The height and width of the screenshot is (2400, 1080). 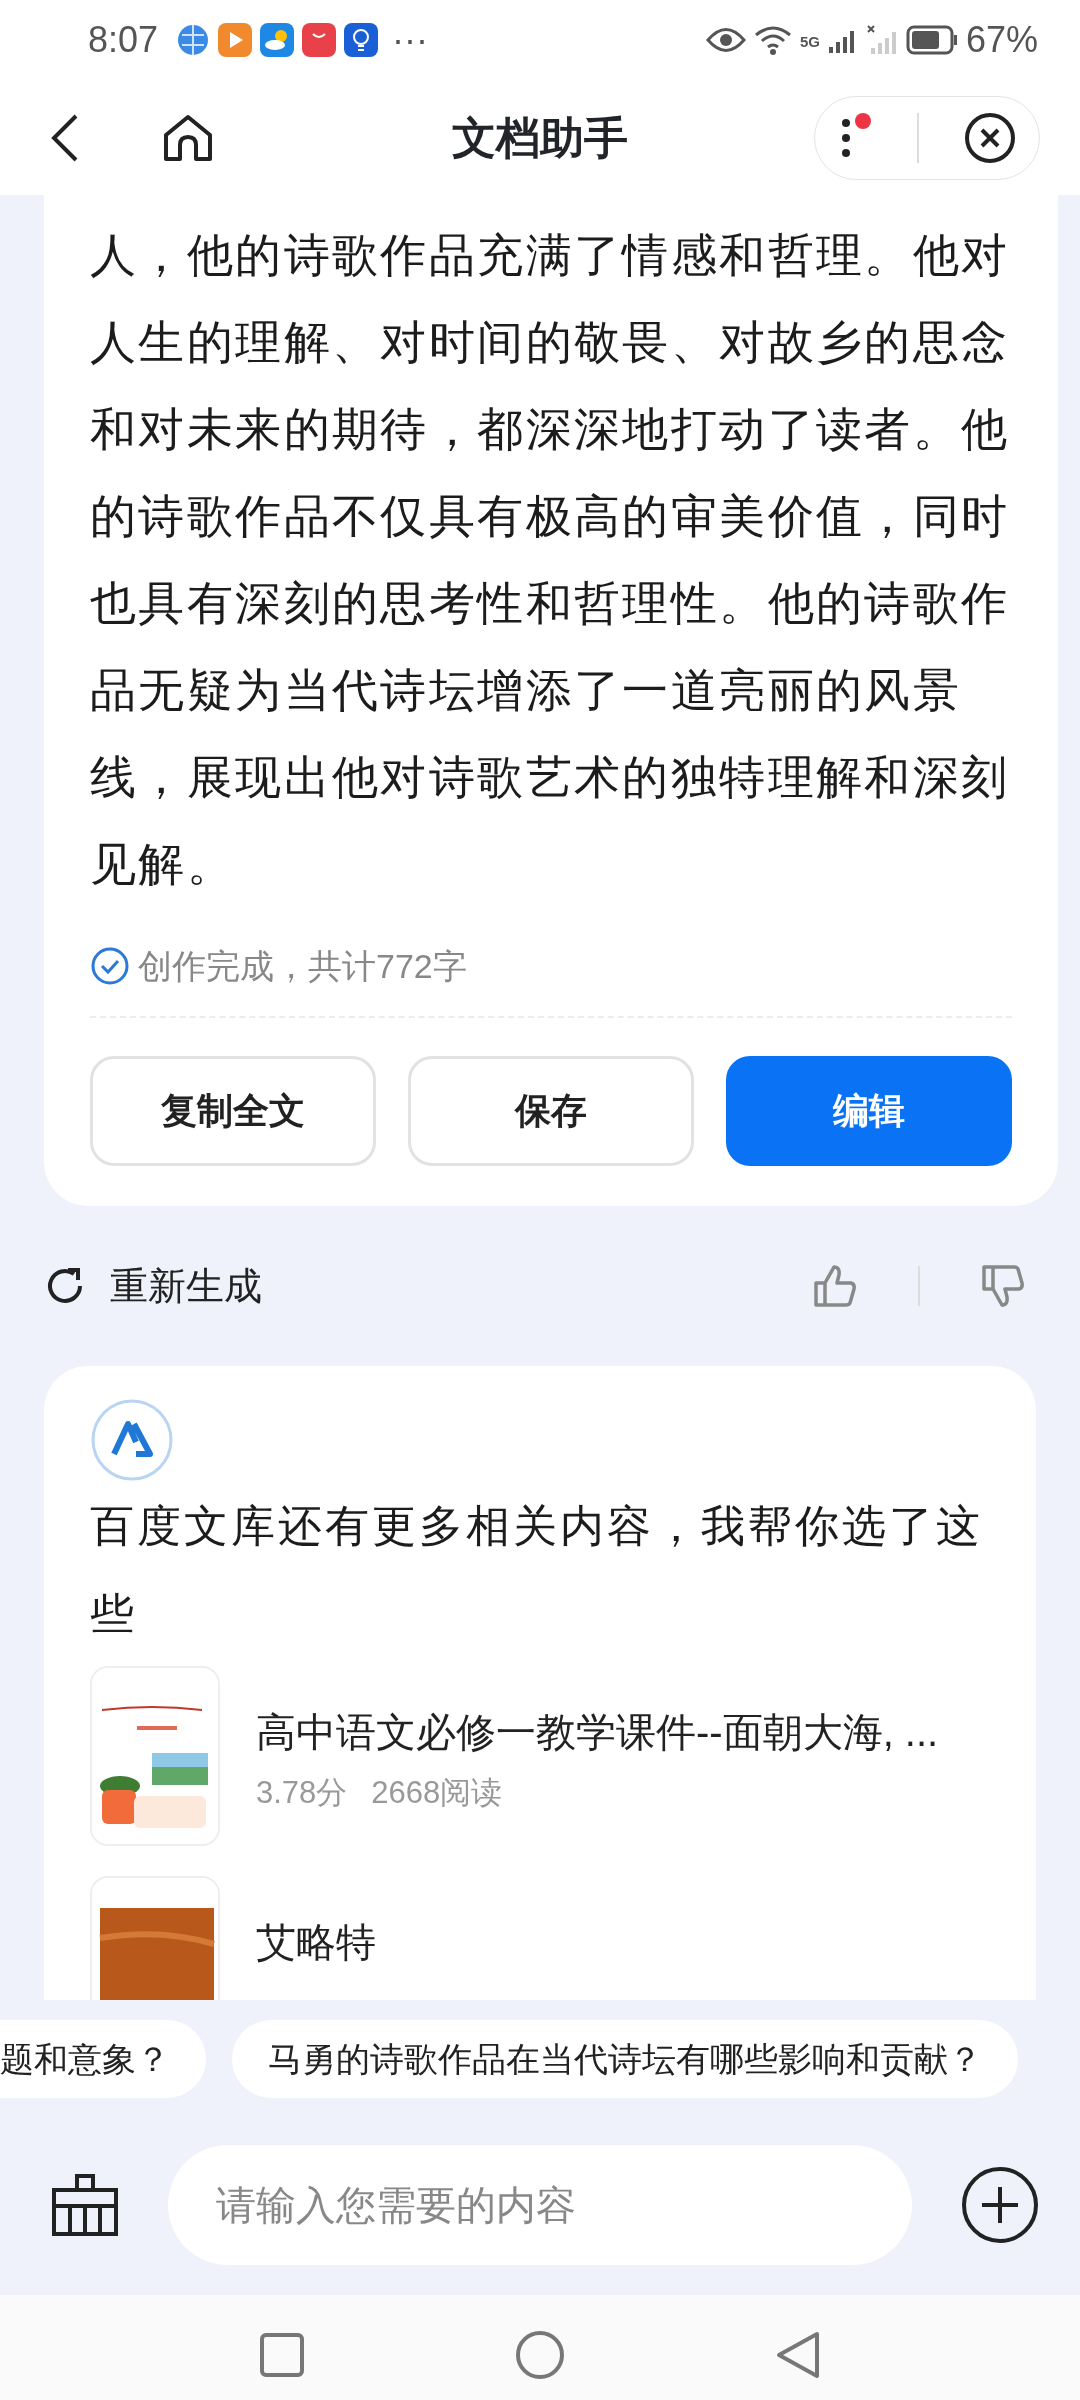 I want to click on eye-icon, so click(x=725, y=40).